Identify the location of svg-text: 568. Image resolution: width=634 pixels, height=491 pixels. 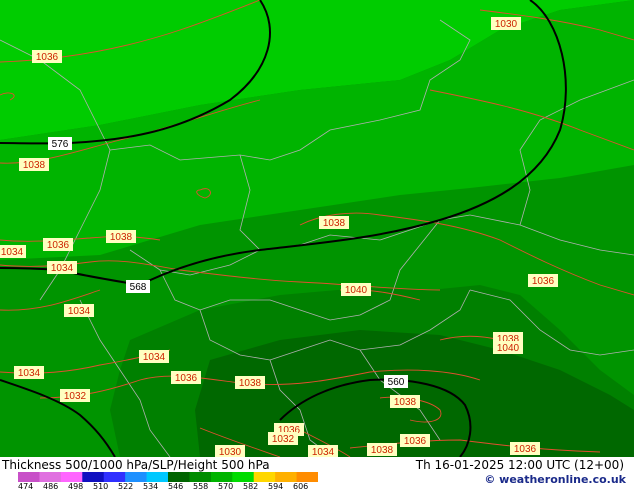
(138, 287).